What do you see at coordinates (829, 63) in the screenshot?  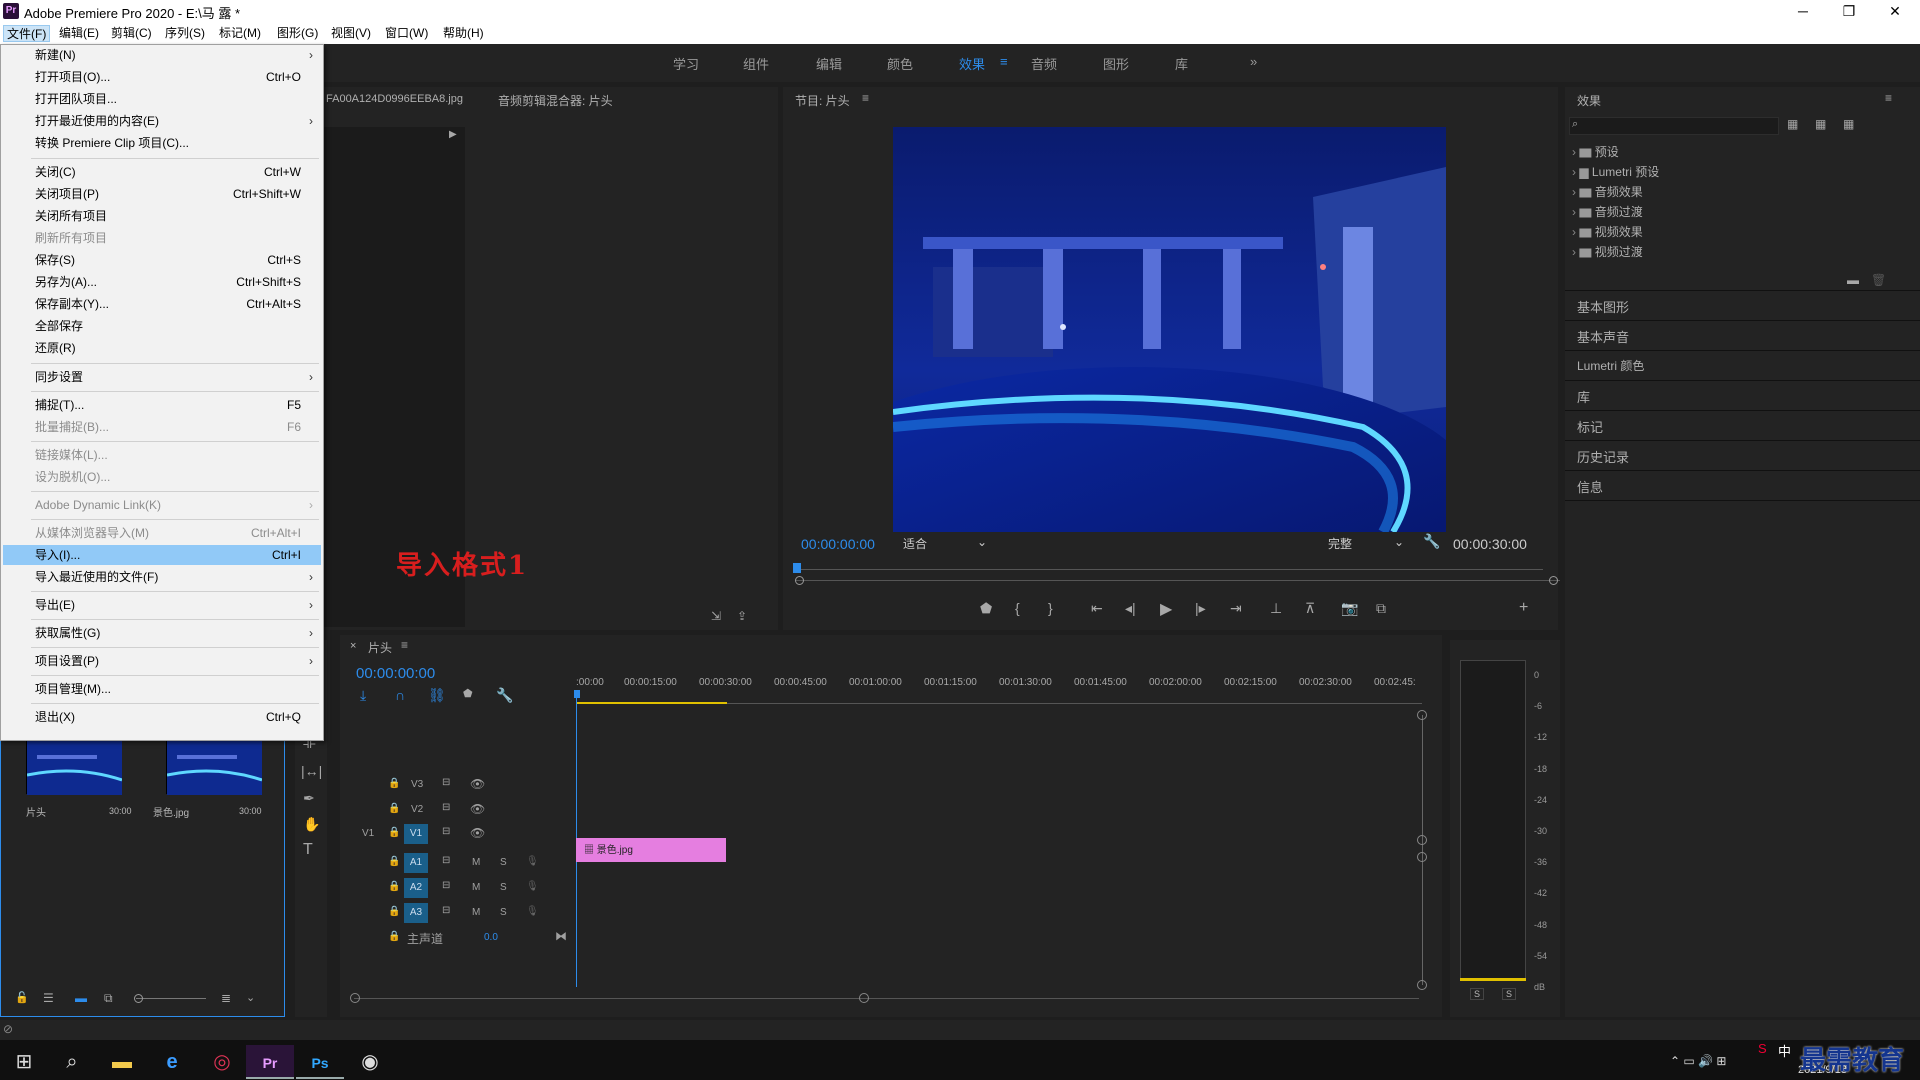 I see `workspace-editing: 编辑` at bounding box center [829, 63].